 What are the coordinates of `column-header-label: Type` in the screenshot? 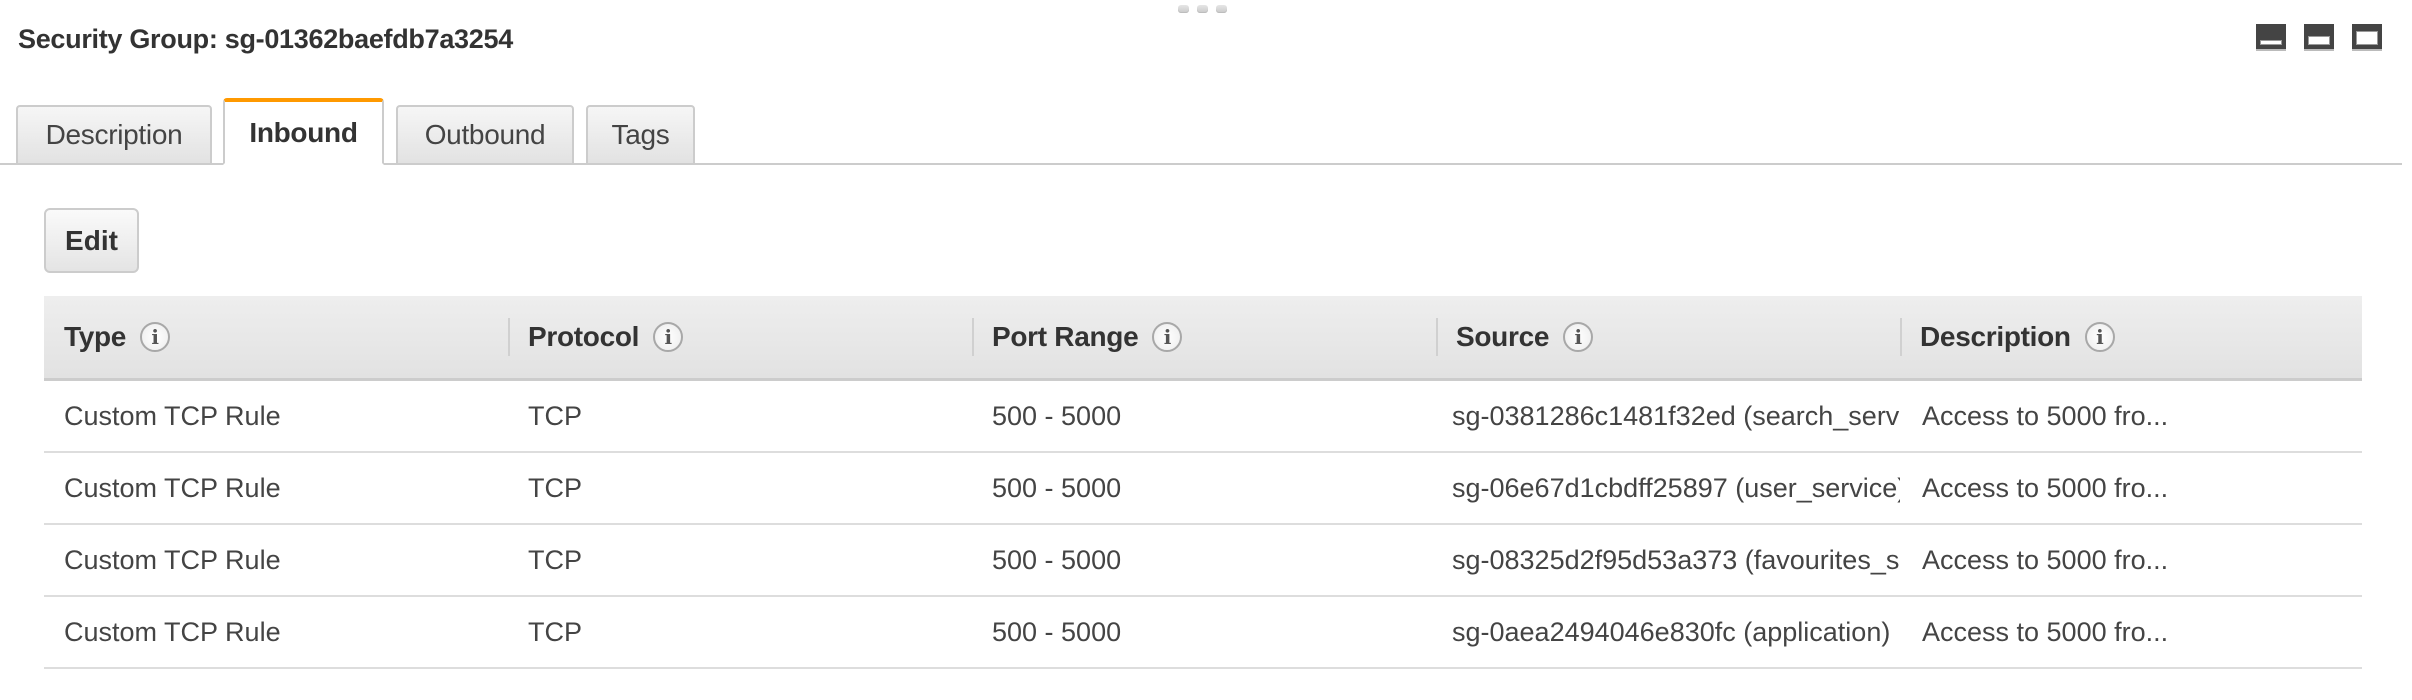 It's located at (95, 336).